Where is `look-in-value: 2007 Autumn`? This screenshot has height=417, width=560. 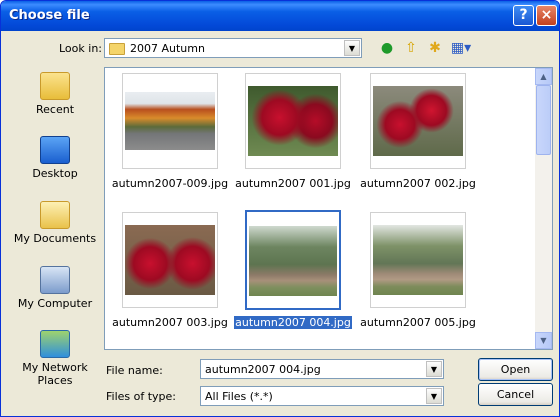 look-in-value: 2007 Autumn is located at coordinates (167, 48).